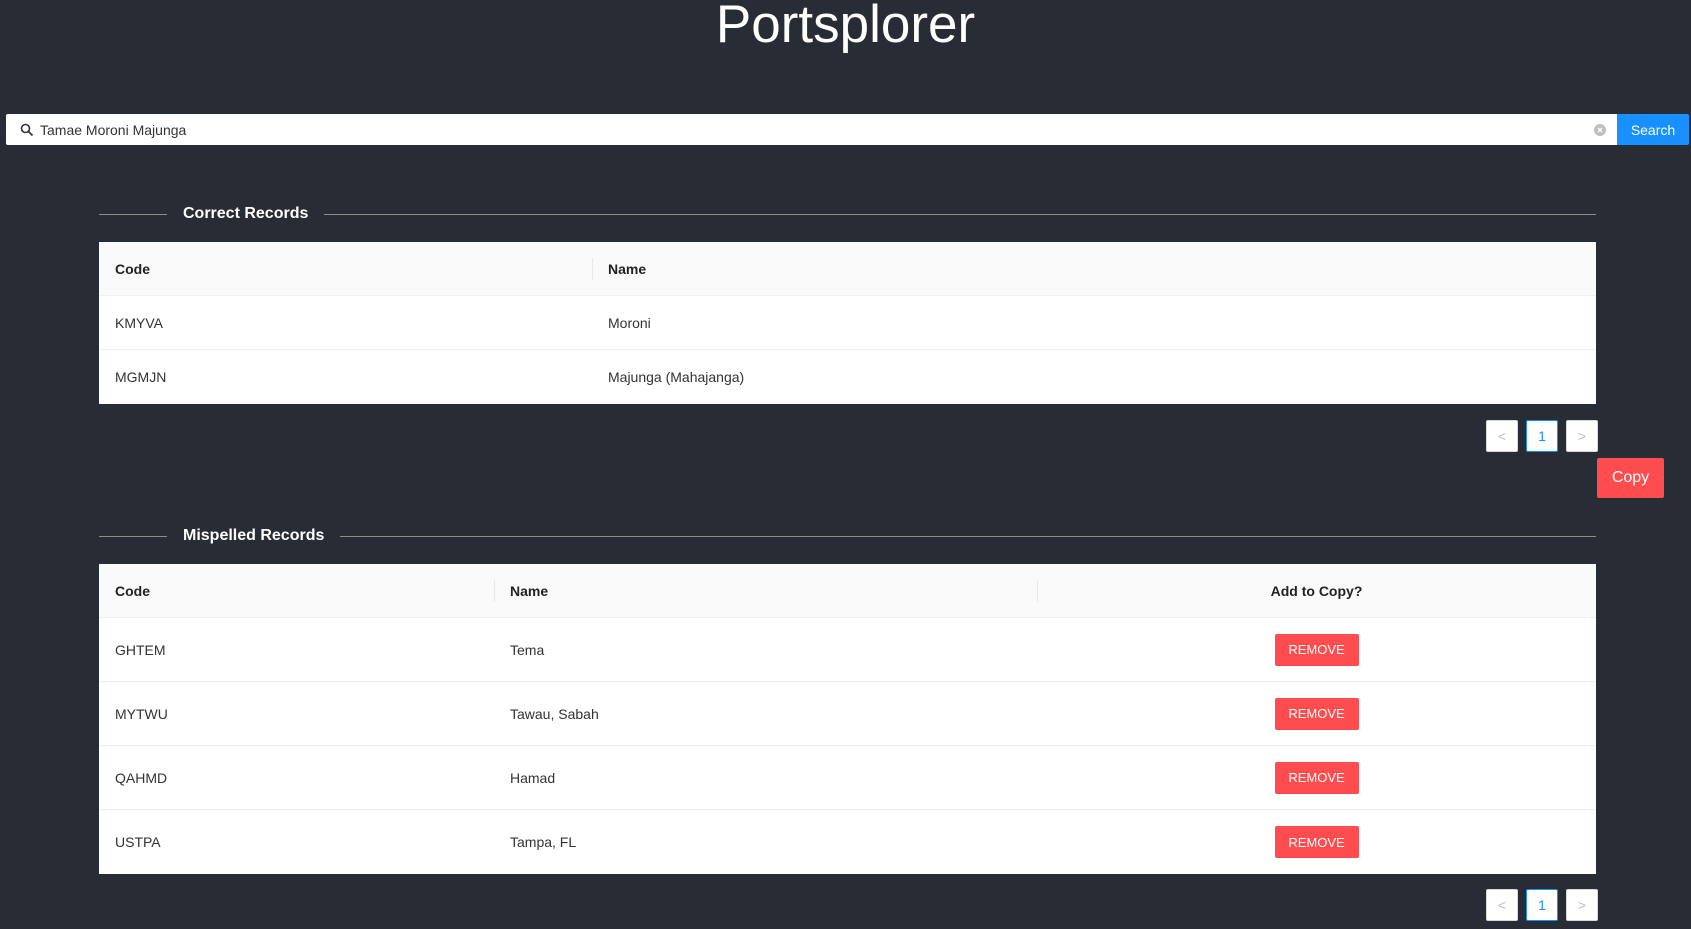 The image size is (1691, 929). I want to click on code-cell: KMYVA, so click(139, 322).